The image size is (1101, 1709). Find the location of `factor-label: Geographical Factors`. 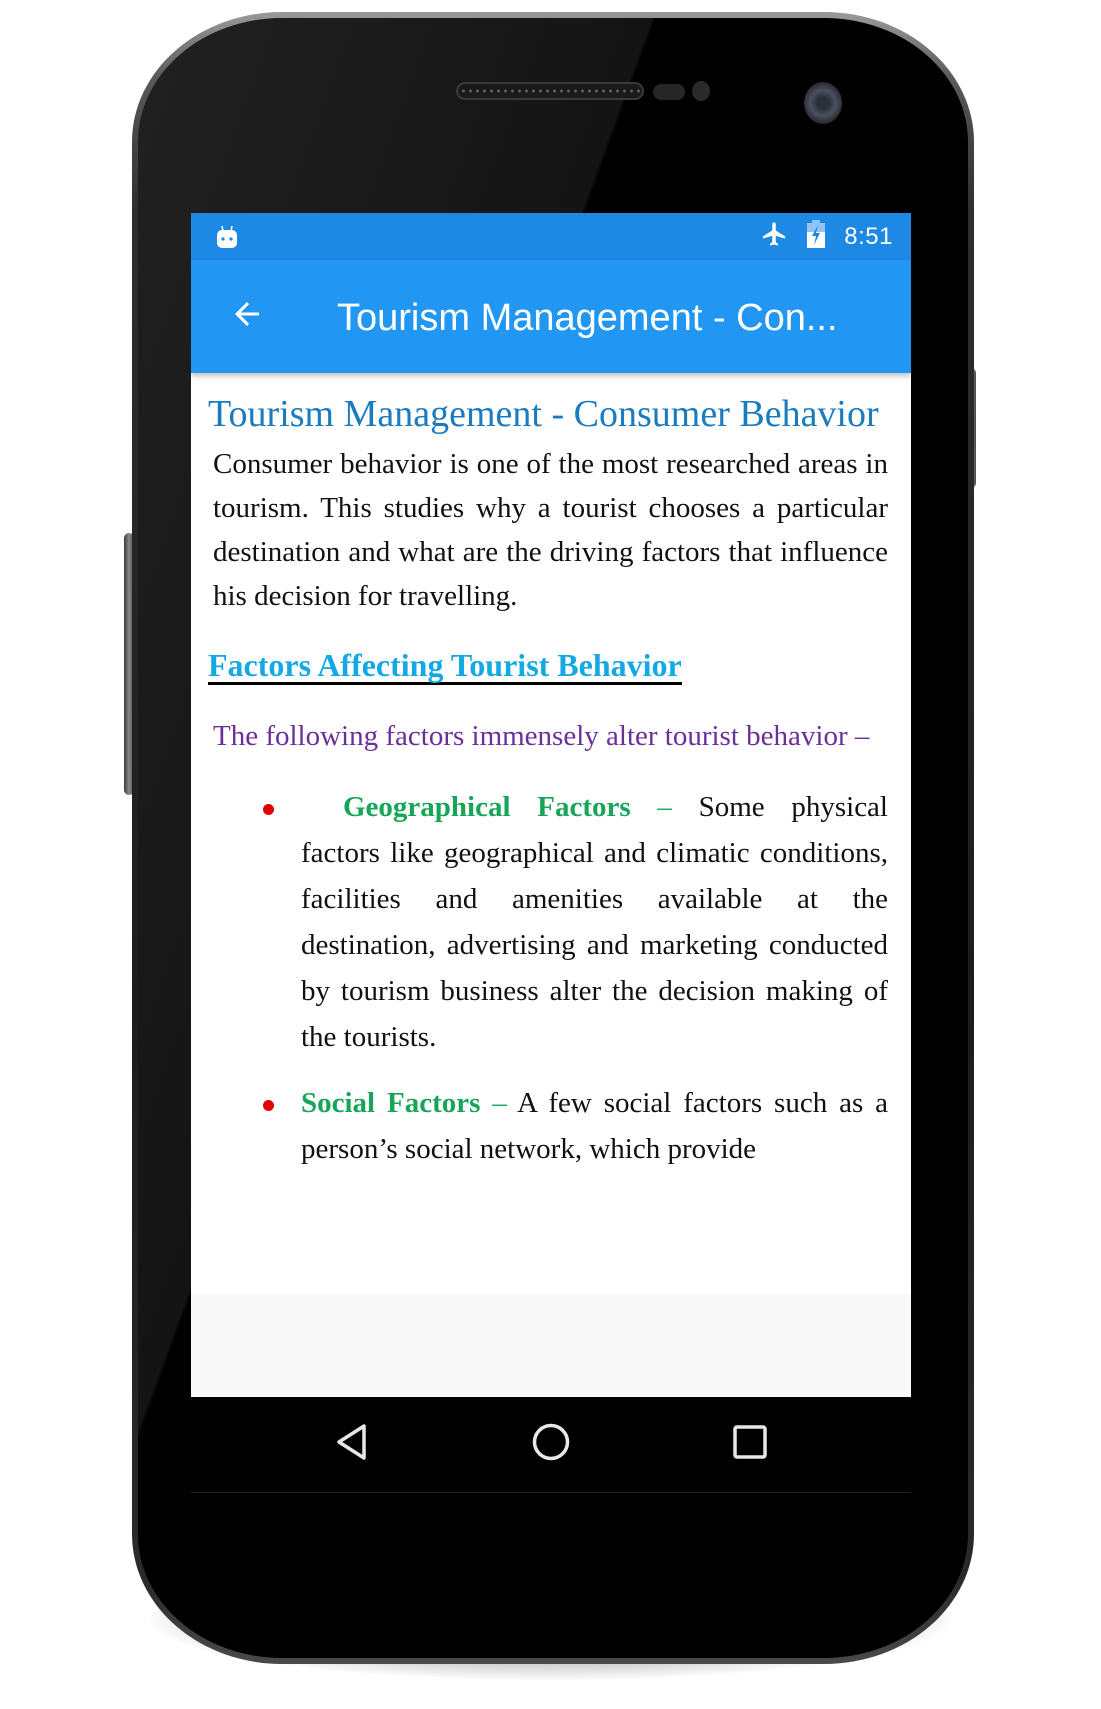

factor-label: Geographical Factors is located at coordinates (487, 807).